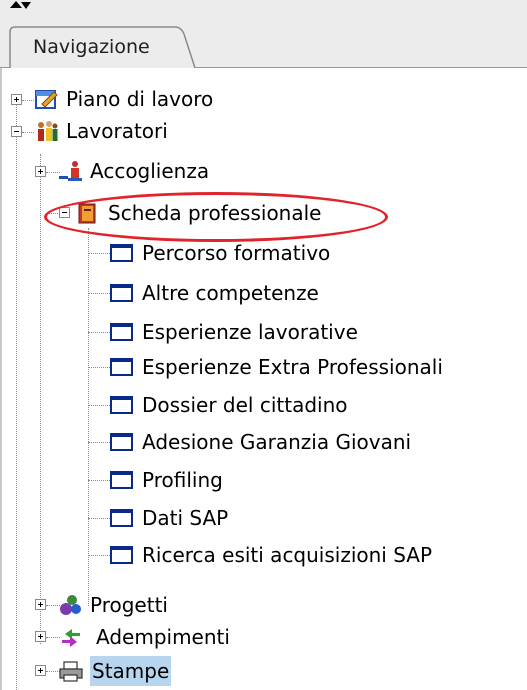 Image resolution: width=527 pixels, height=690 pixels. I want to click on tree-node-label: Esperienze Extra Professionali, so click(292, 367).